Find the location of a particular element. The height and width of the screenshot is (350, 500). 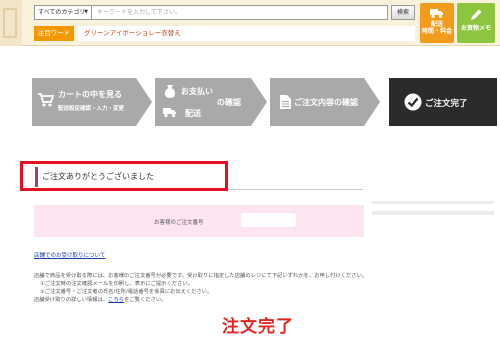

instruction-line: ②ご注文番号・ご注文者の氏名/住所/電話番号を係員にお伝えください。 is located at coordinates (126, 292).